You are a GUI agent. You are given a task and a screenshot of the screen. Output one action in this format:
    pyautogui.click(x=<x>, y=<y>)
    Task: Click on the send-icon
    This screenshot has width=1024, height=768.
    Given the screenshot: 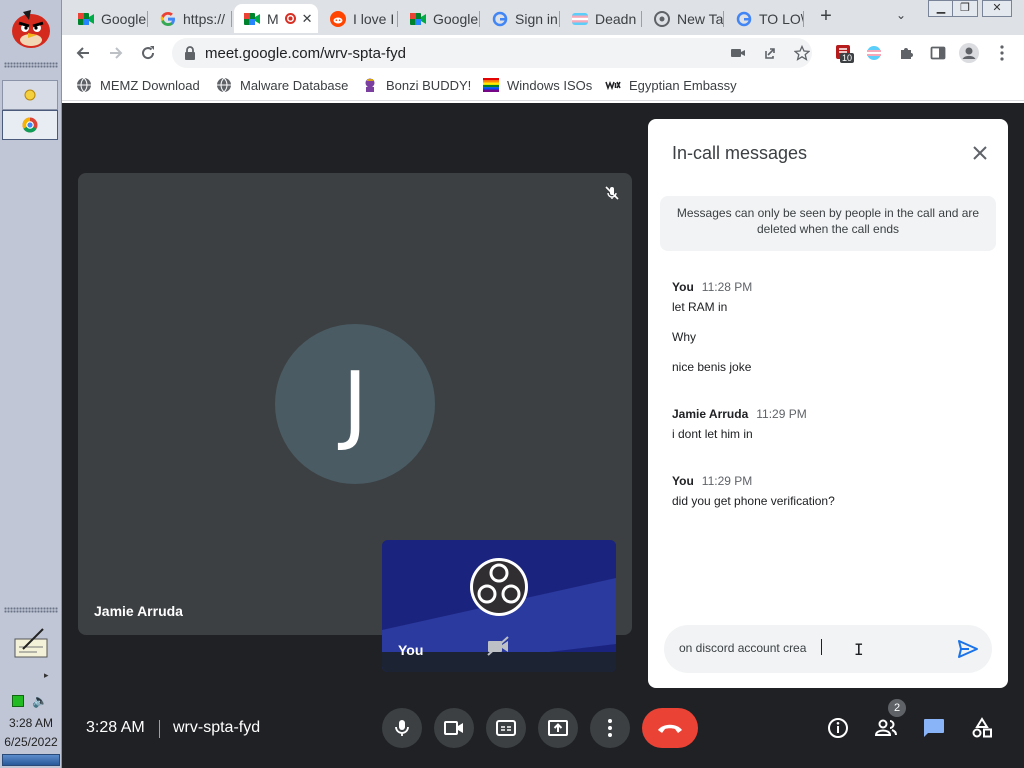 What is the action you would take?
    pyautogui.click(x=968, y=649)
    